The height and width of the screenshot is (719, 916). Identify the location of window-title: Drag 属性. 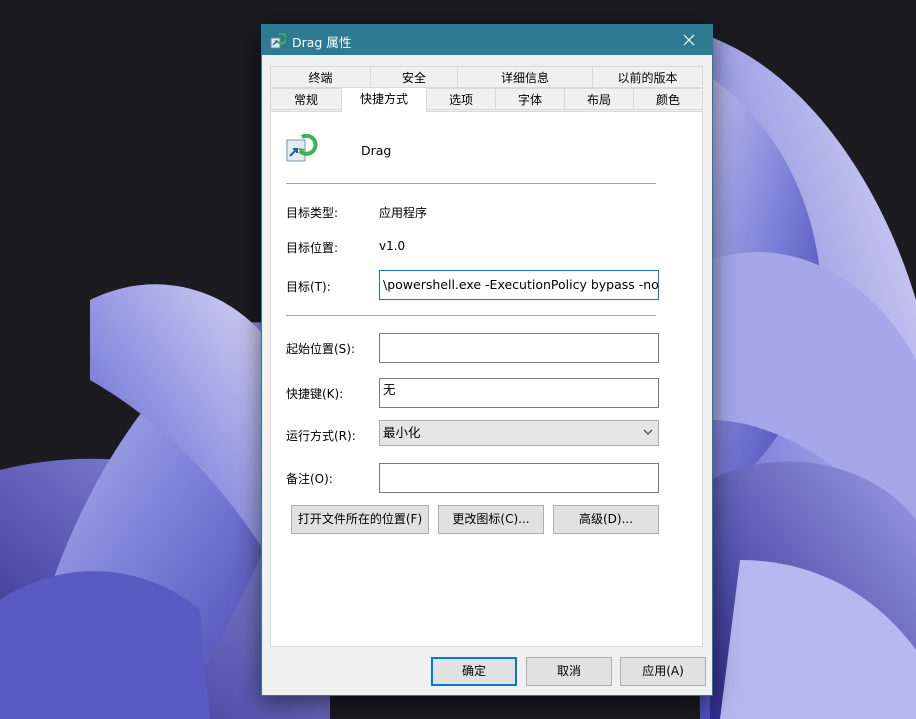
(322, 42).